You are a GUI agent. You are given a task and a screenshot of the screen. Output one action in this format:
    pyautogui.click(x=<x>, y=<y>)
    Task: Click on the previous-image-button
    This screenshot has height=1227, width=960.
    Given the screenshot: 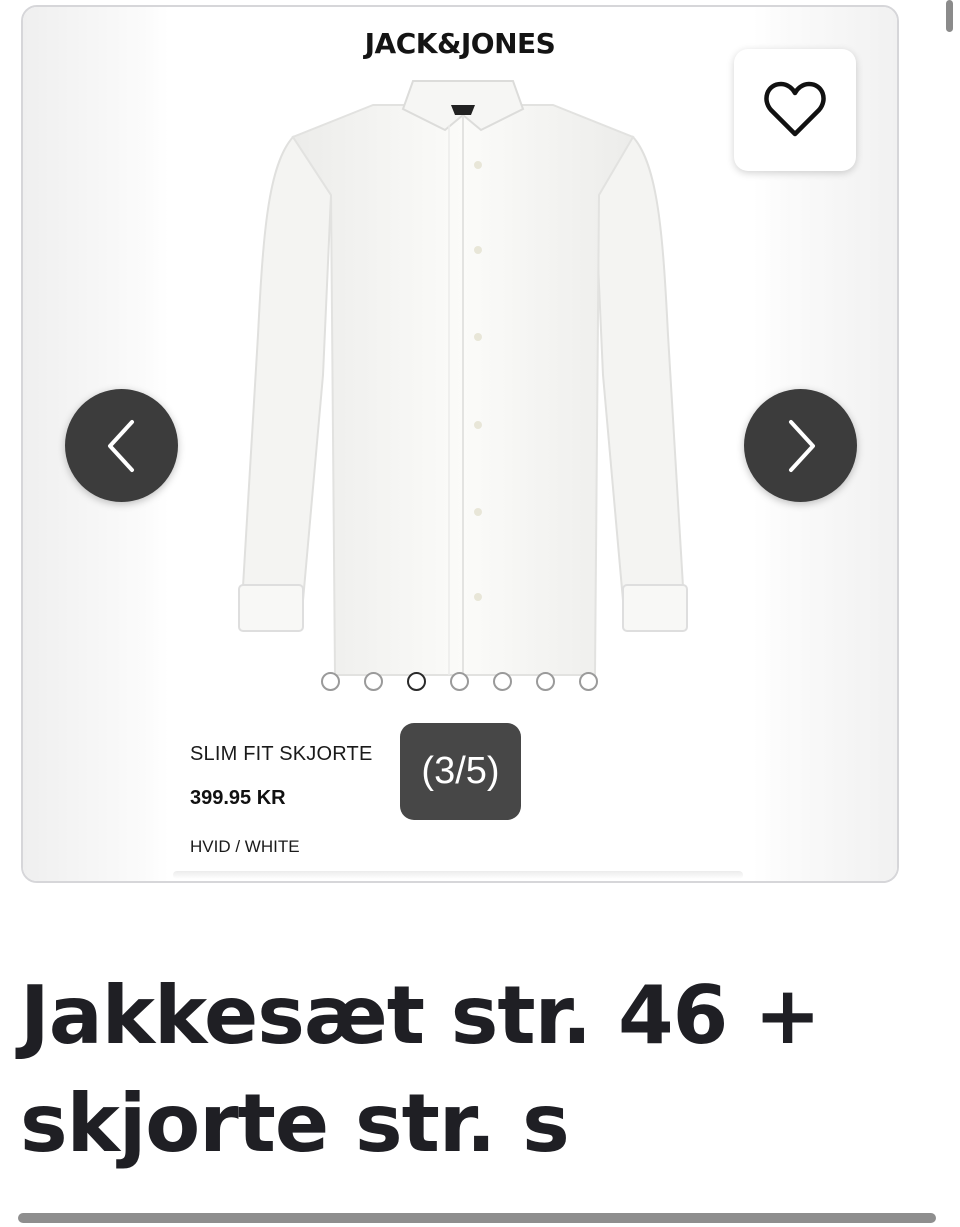 What is the action you would take?
    pyautogui.click(x=121, y=445)
    